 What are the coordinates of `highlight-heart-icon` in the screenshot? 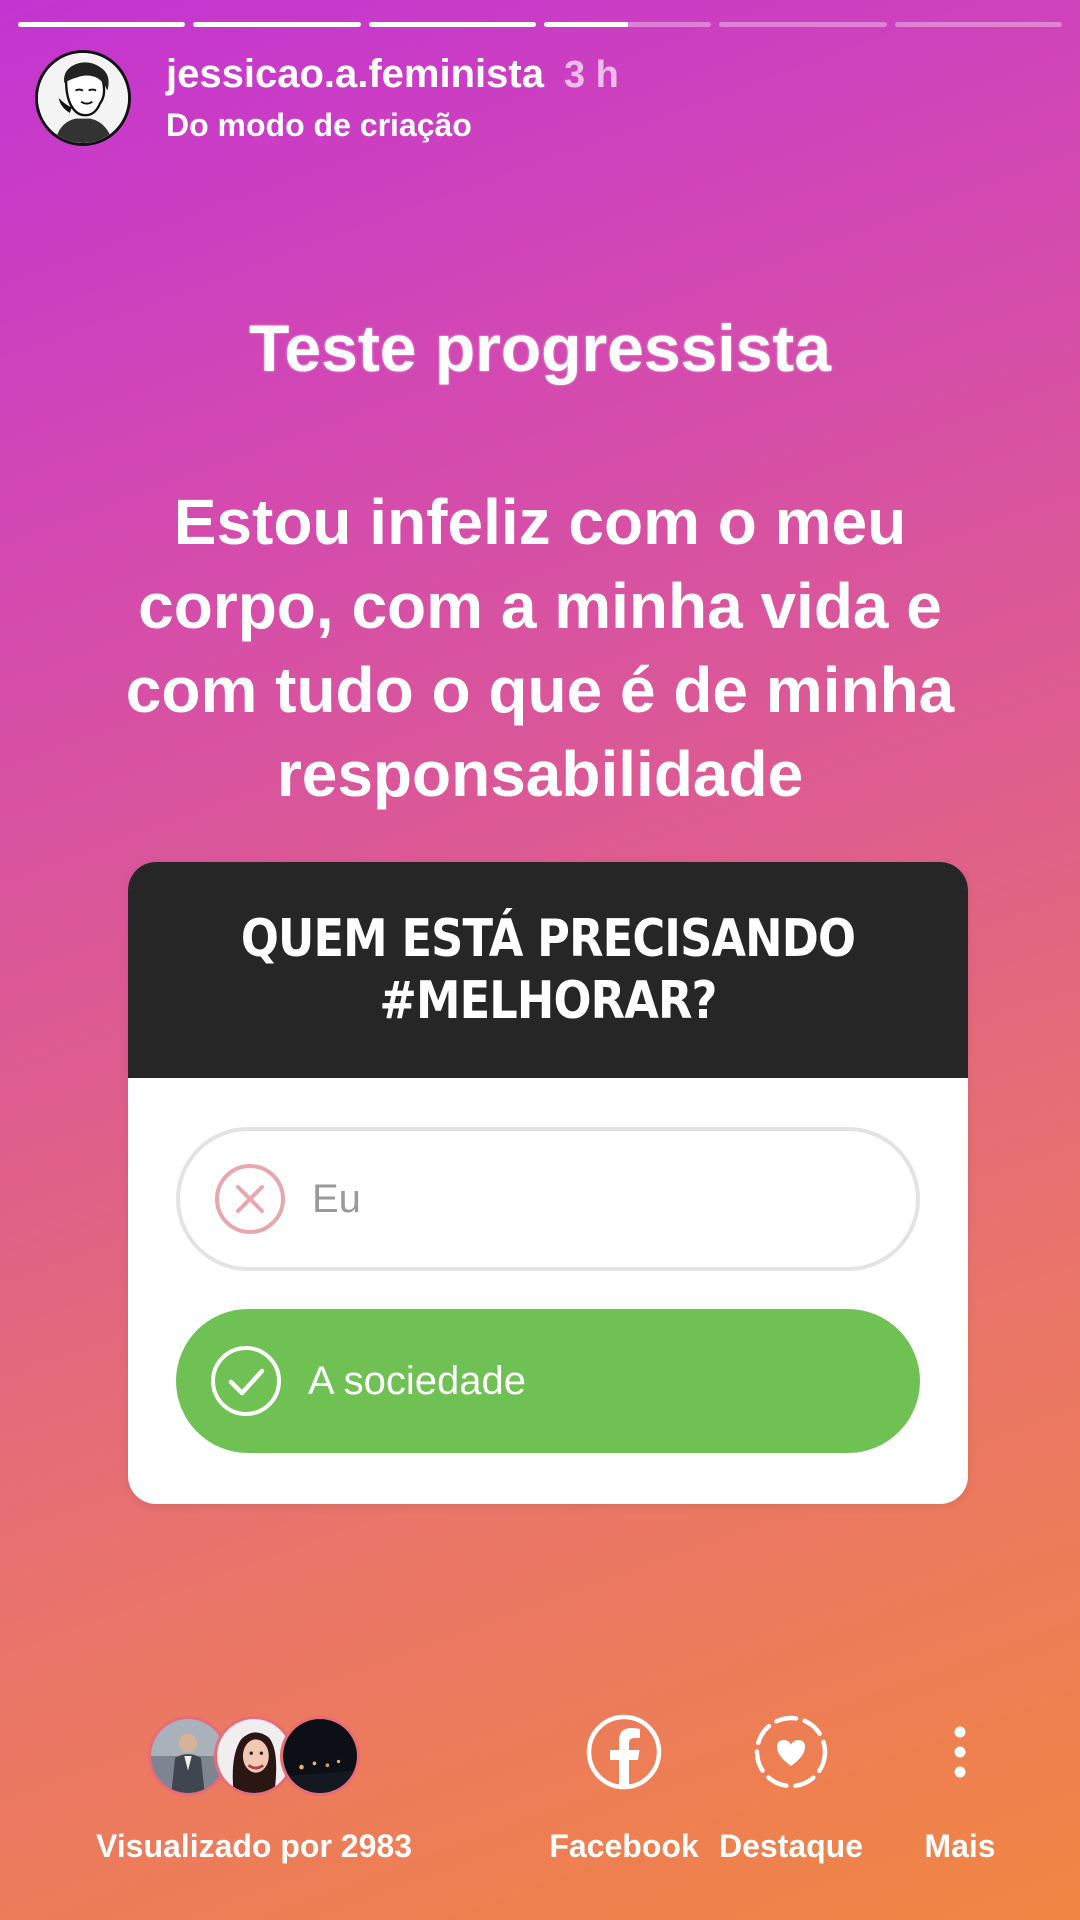 It's located at (791, 1752).